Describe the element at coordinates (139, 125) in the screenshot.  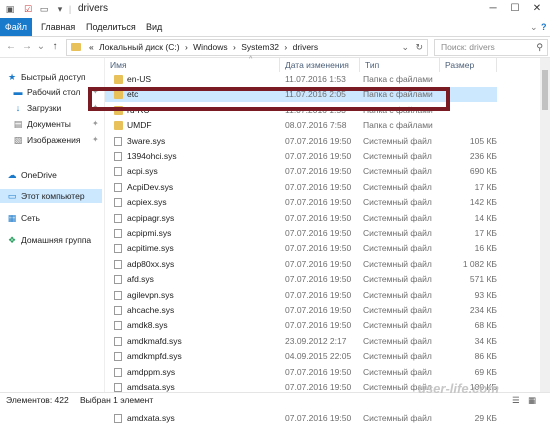
I see `cell-name: UMDF` at that location.